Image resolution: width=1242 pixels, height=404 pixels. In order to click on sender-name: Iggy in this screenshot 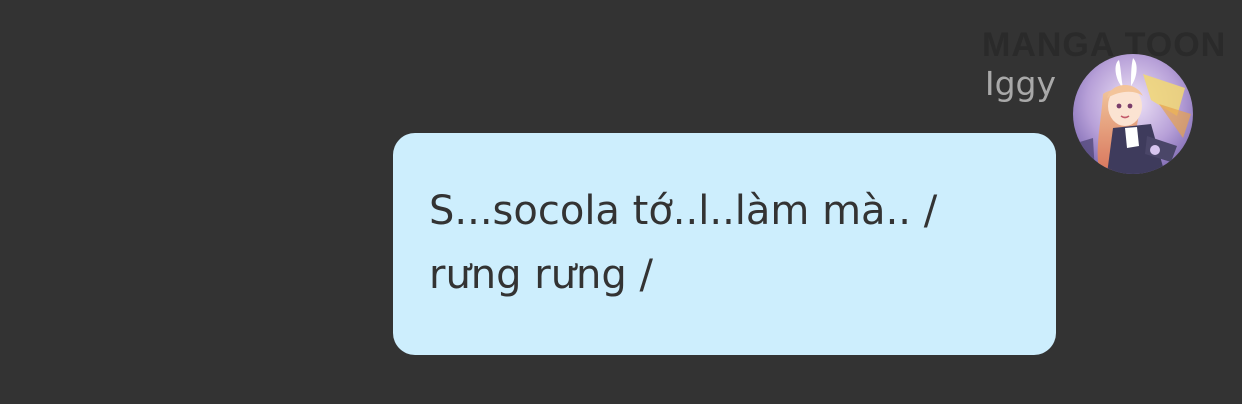, I will do `click(1020, 83)`.